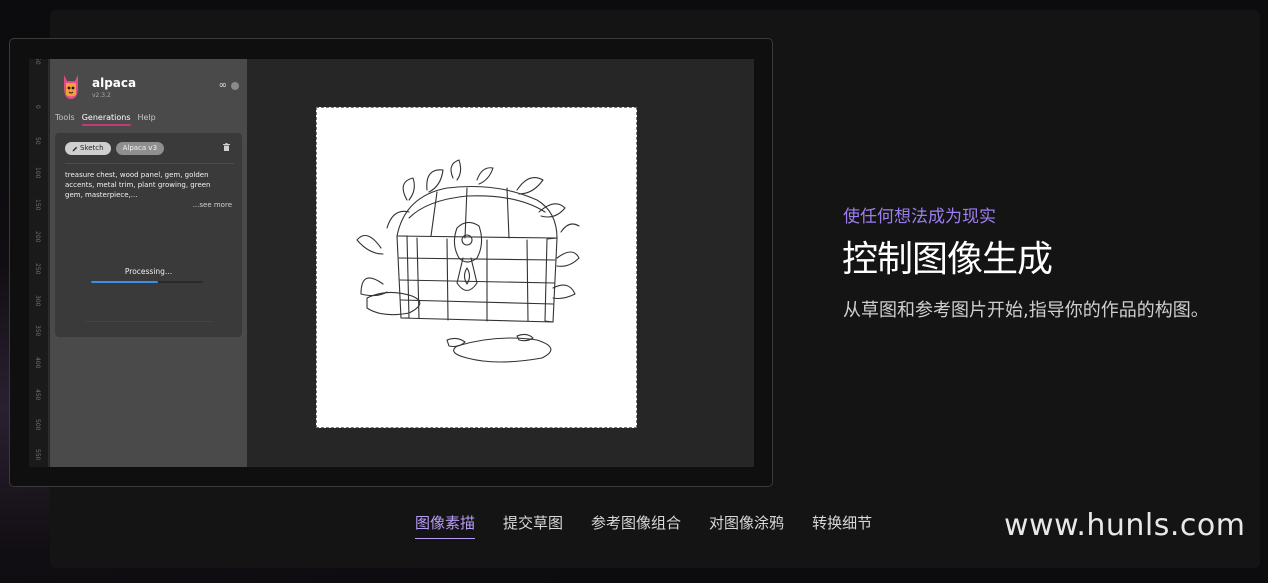  I want to click on hero-eyebrow: 使任何想法成为现实, so click(919, 217).